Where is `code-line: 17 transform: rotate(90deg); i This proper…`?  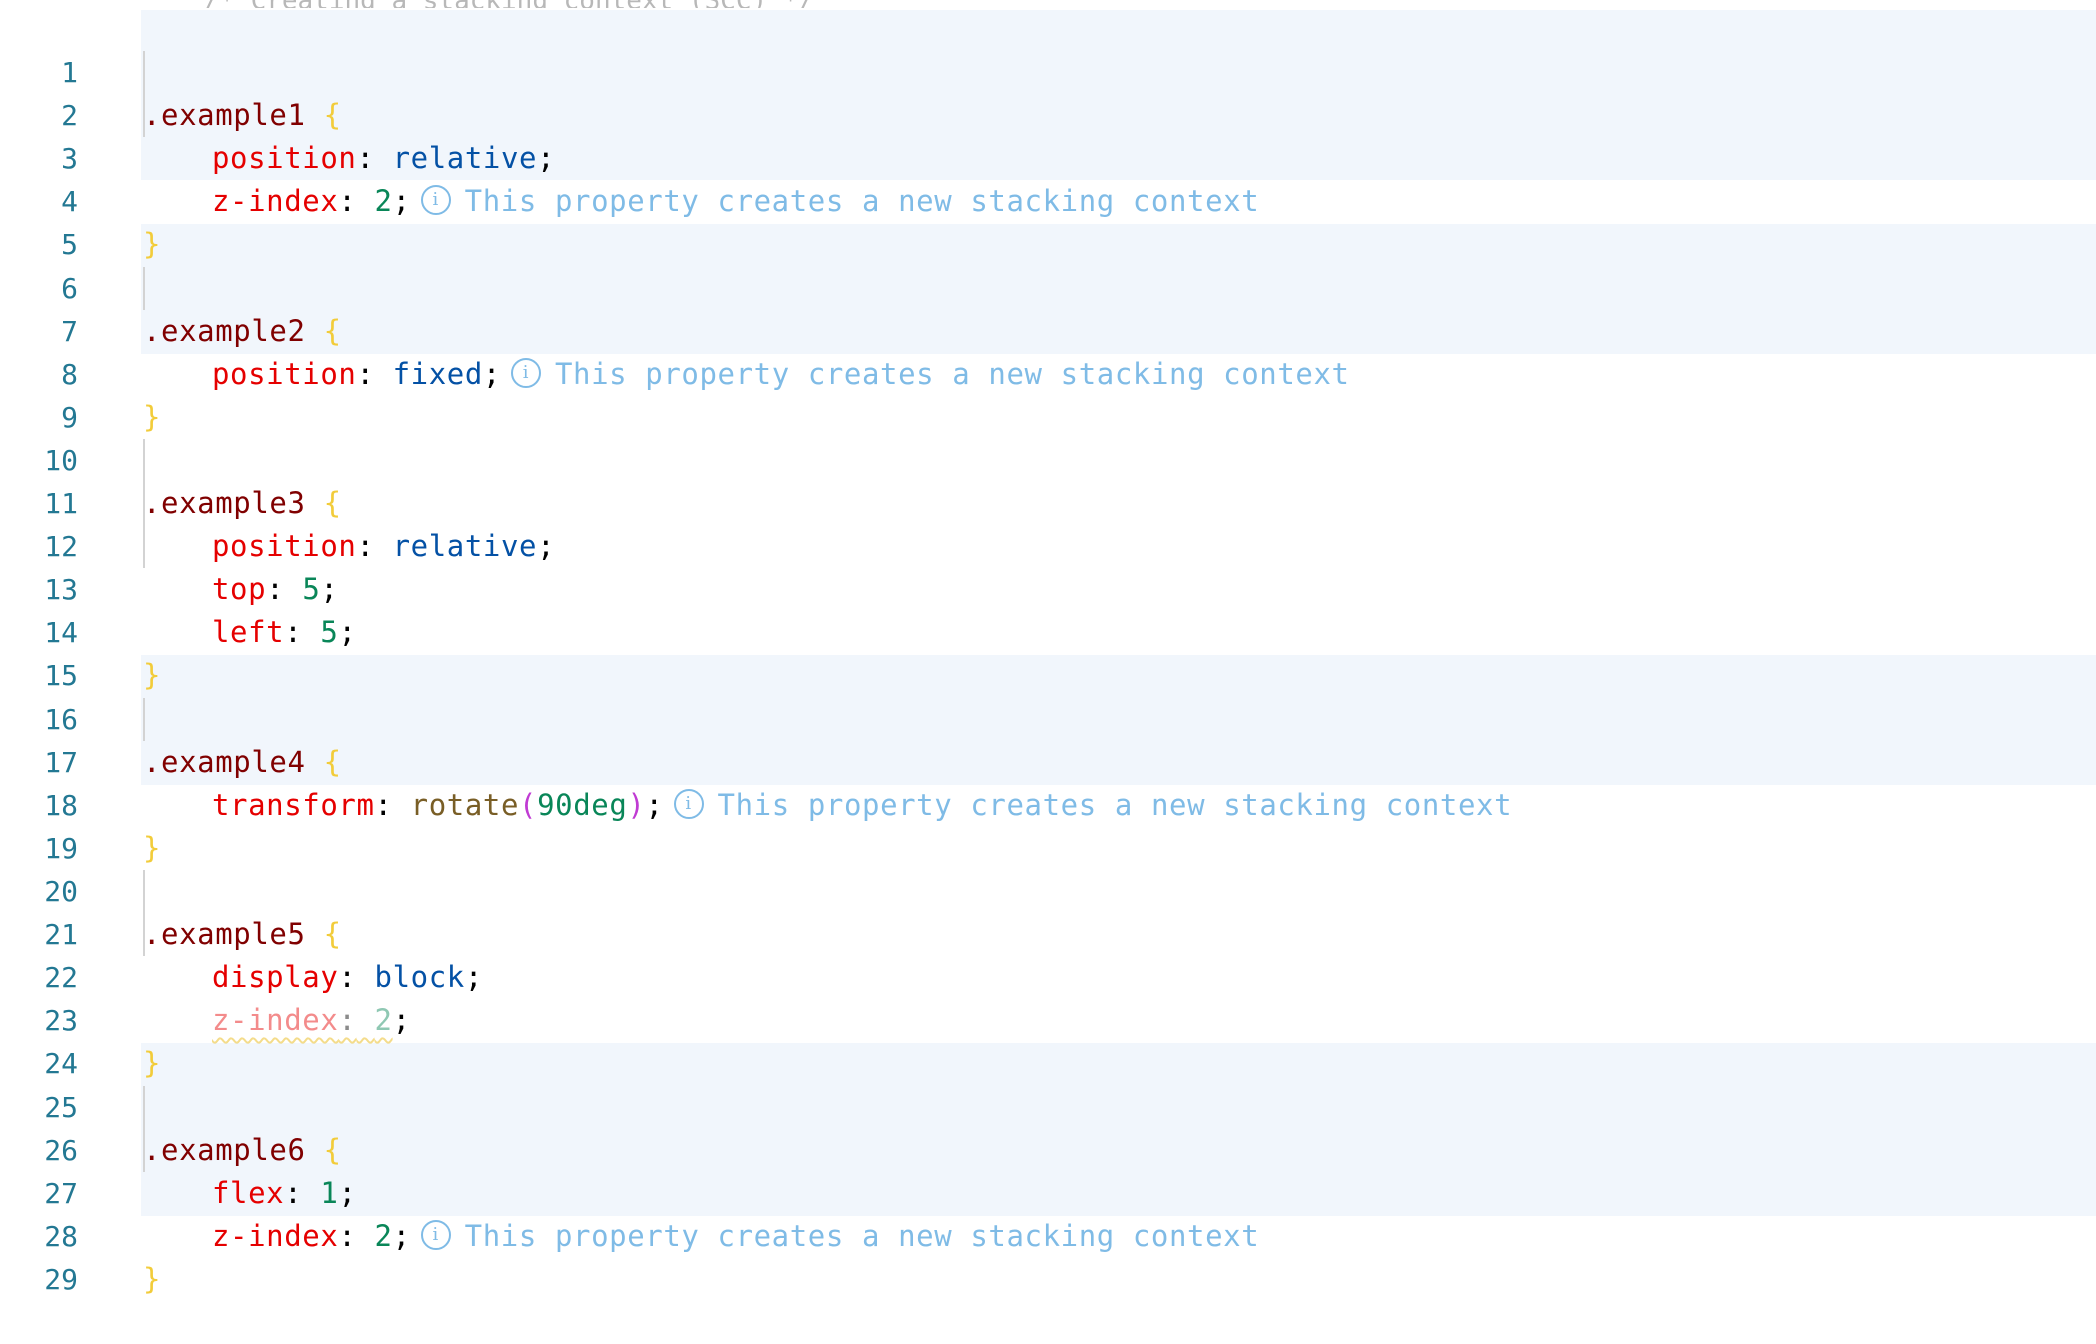 code-line: 17 transform: rotate(90deg); i This proper… is located at coordinates (1048, 760).